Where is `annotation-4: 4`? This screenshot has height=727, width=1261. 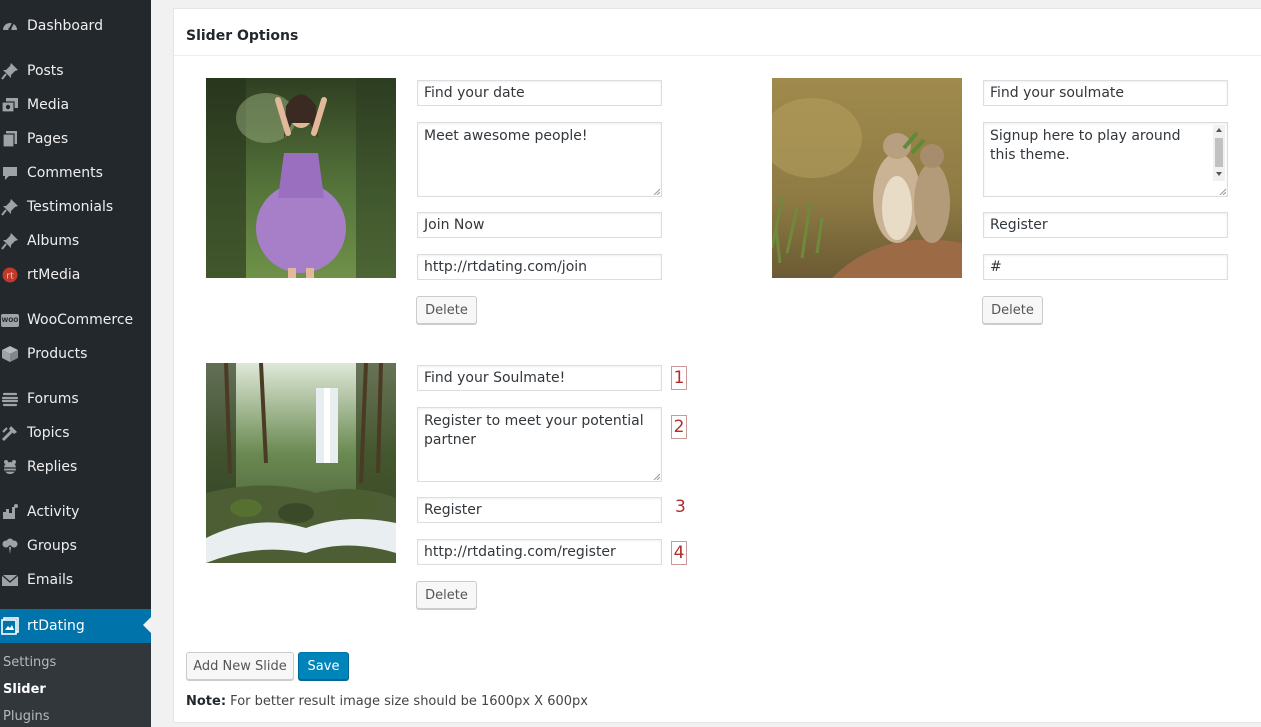 annotation-4: 4 is located at coordinates (679, 553).